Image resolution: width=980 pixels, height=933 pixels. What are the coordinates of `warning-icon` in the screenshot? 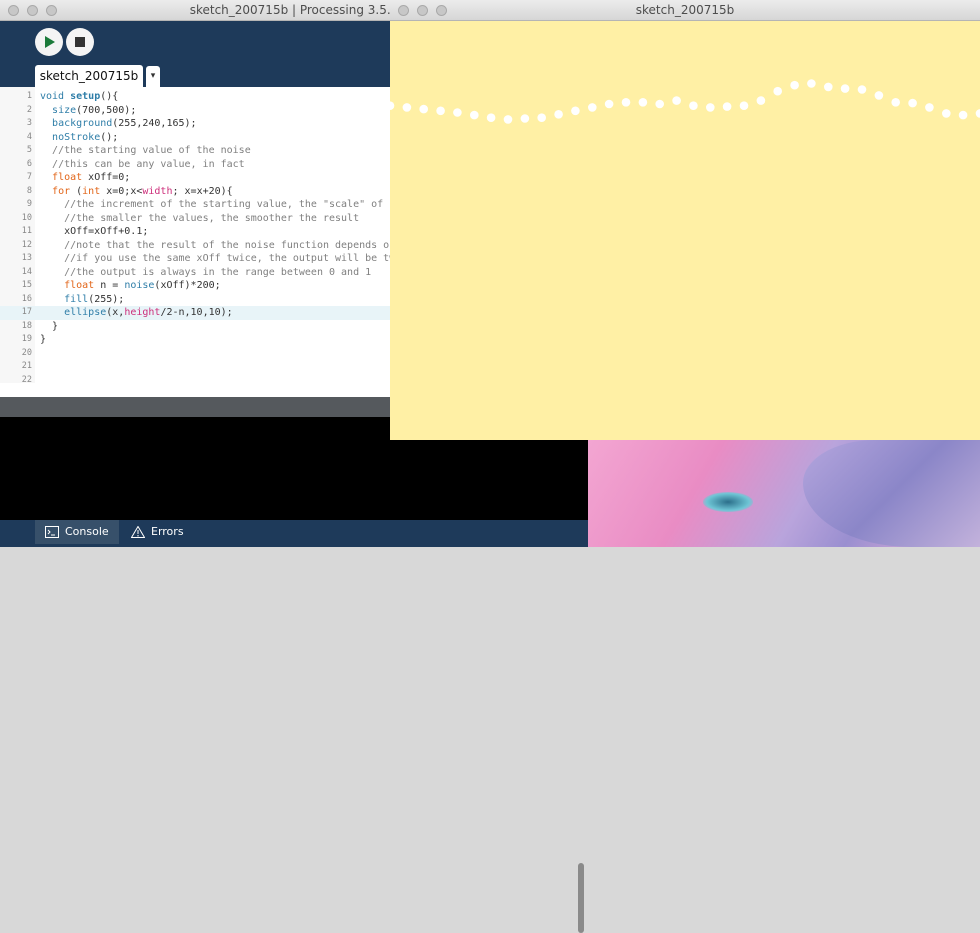 It's located at (138, 532).